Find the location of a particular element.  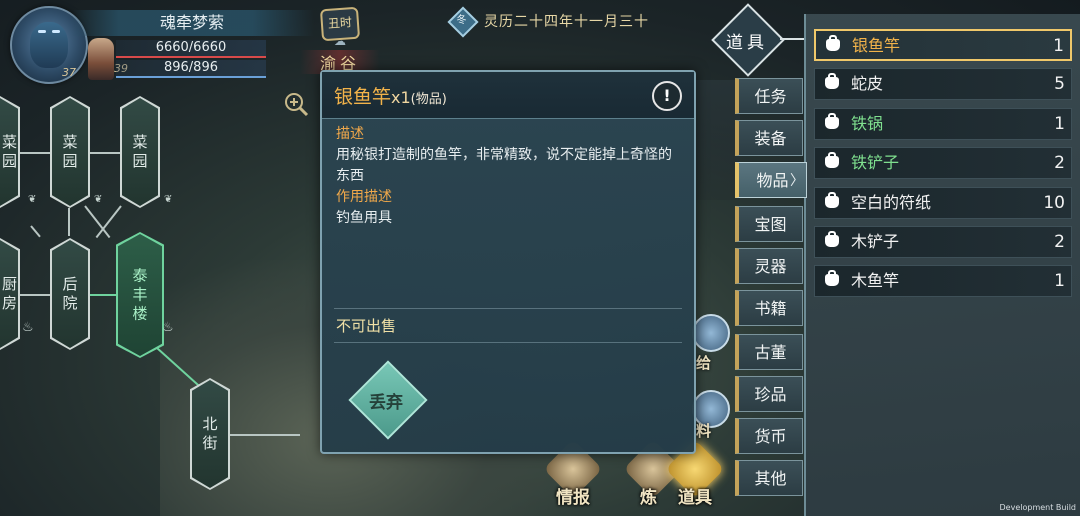

map-node-taifeng-restaurant: 泰丰楼 is located at coordinates (140, 295).